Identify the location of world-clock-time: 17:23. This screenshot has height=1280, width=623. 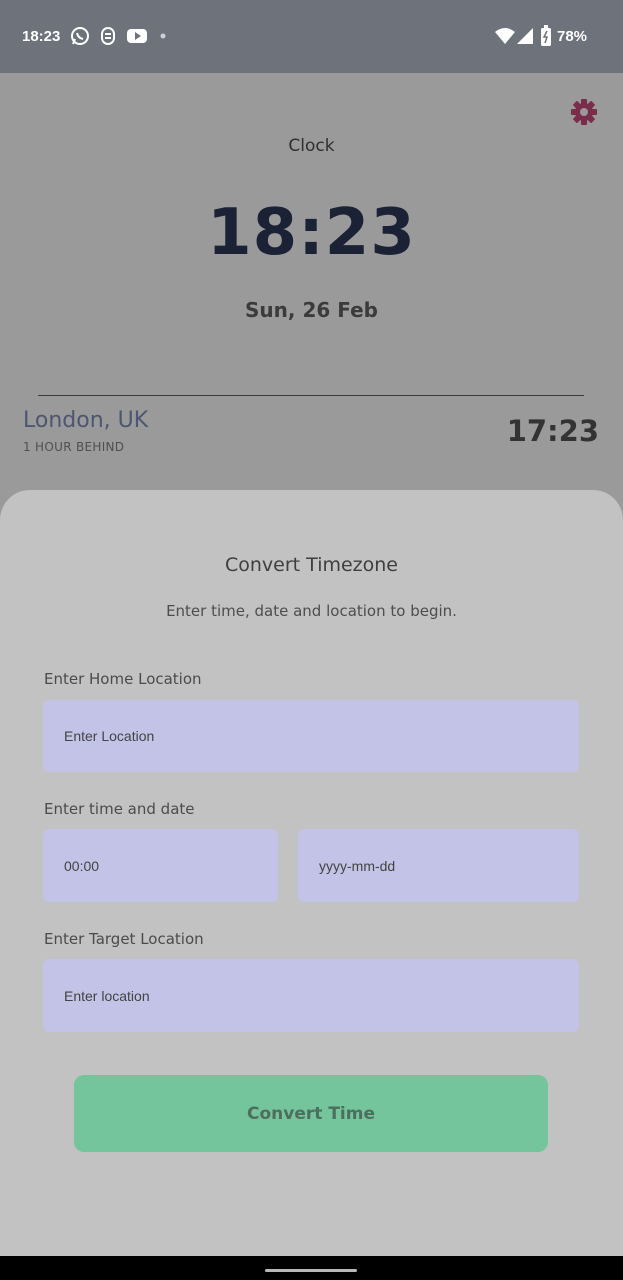
(552, 431).